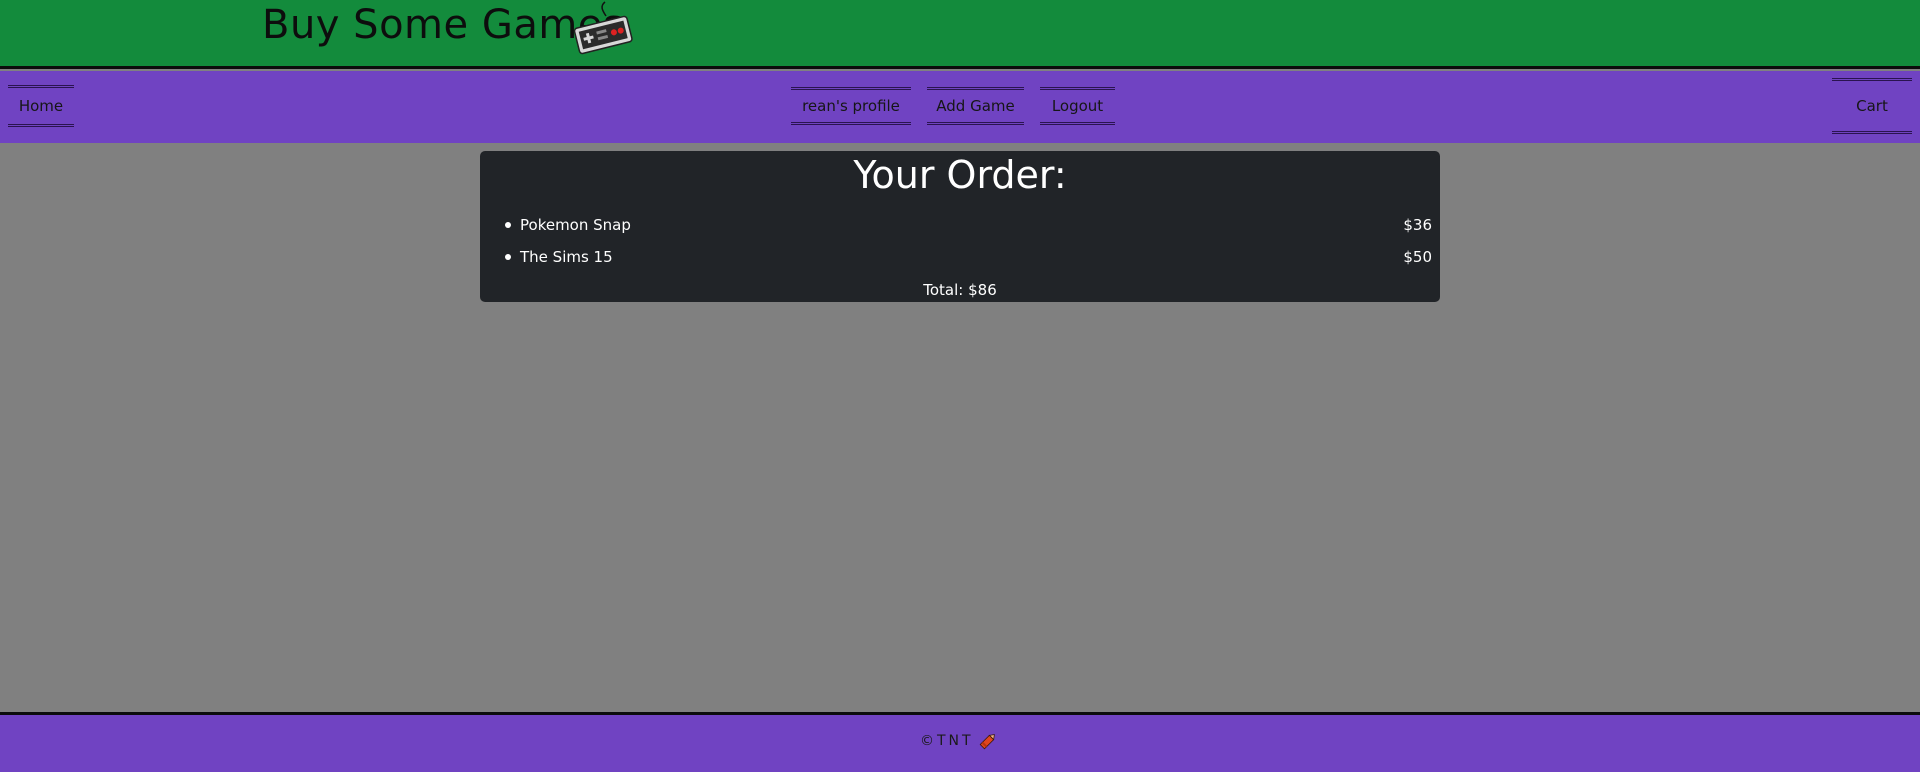  I want to click on nav-logout-link: Logout, so click(1077, 106).